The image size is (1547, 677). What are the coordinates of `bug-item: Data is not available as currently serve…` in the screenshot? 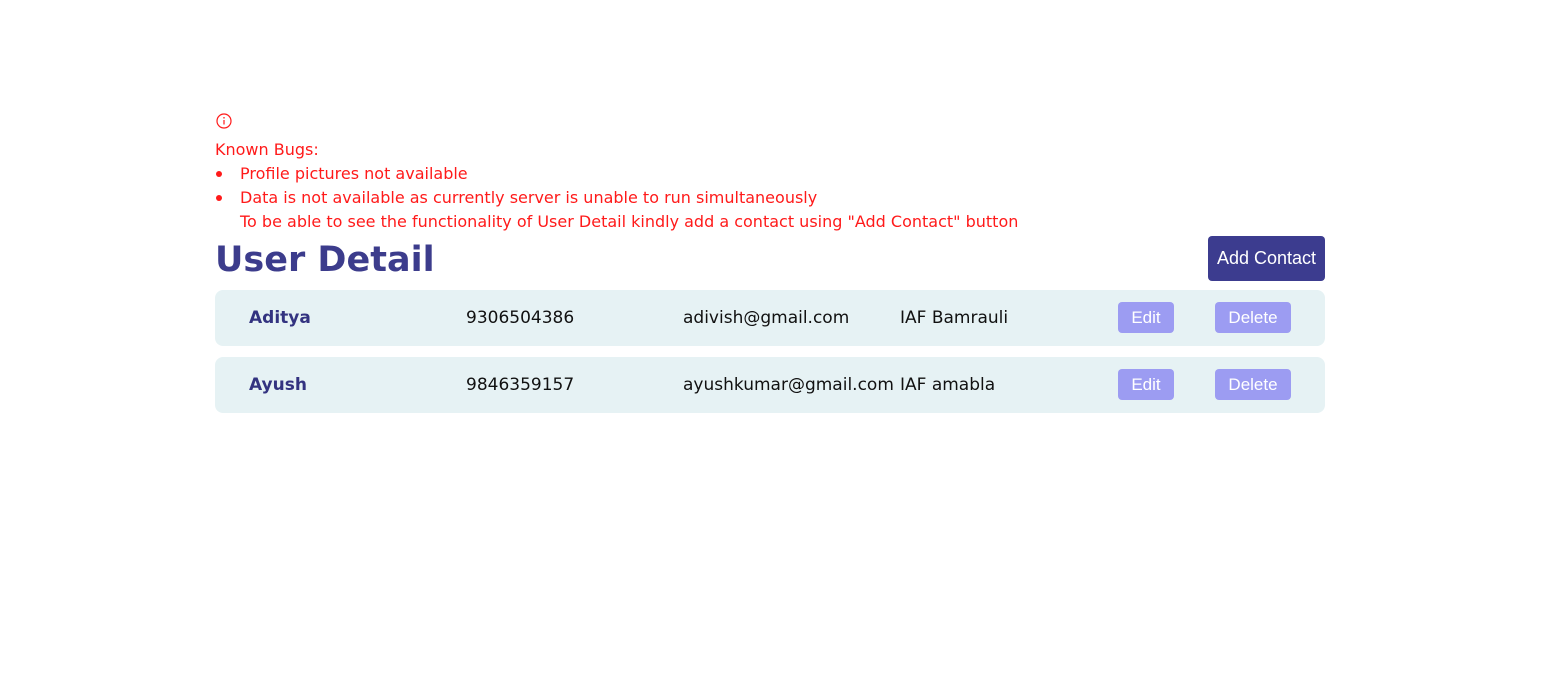 It's located at (770, 198).